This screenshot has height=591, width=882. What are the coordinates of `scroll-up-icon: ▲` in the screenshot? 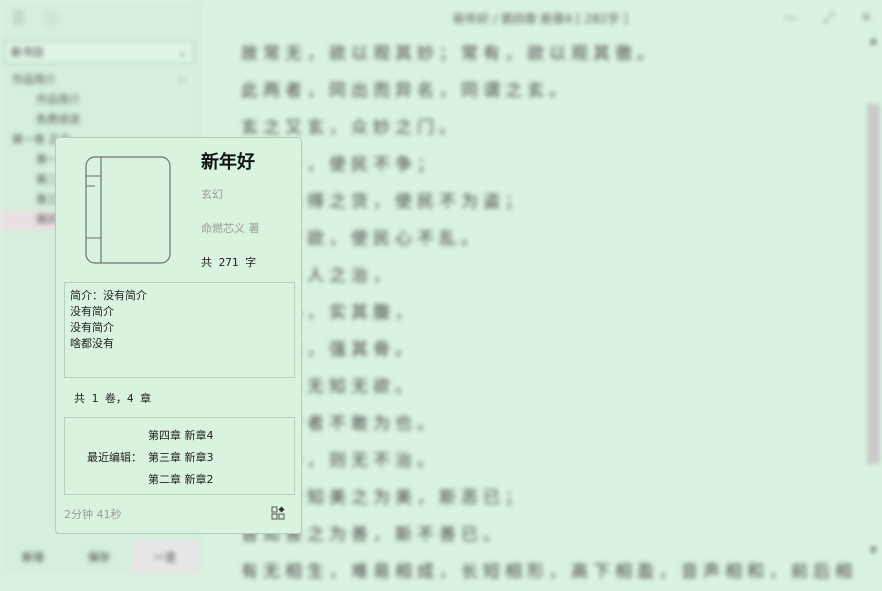 It's located at (873, 41).